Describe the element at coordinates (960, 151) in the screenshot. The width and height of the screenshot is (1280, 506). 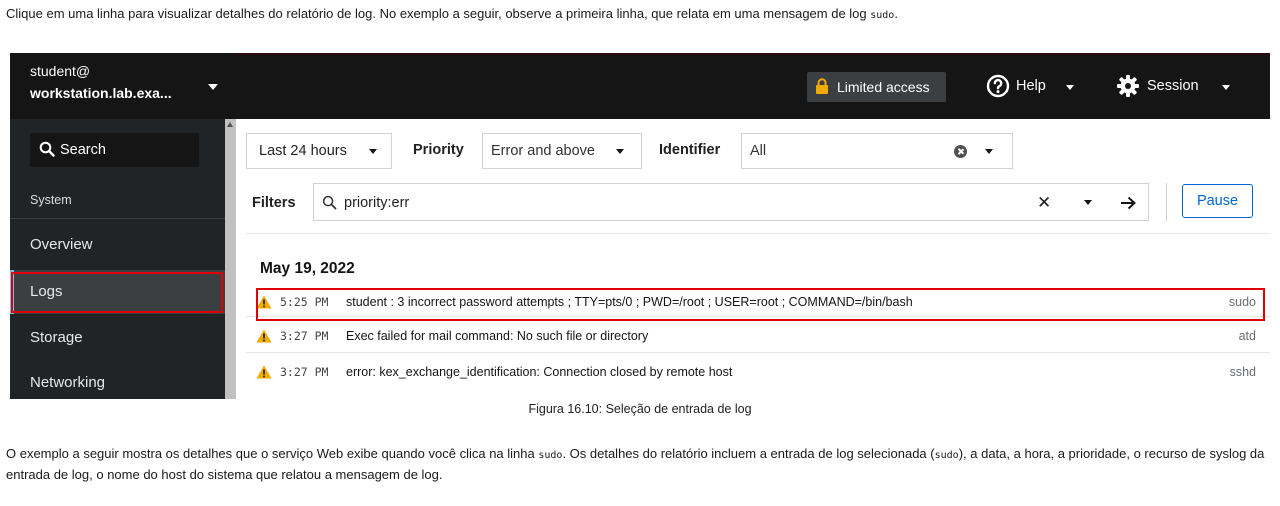
I see `clear-circle-icon` at that location.